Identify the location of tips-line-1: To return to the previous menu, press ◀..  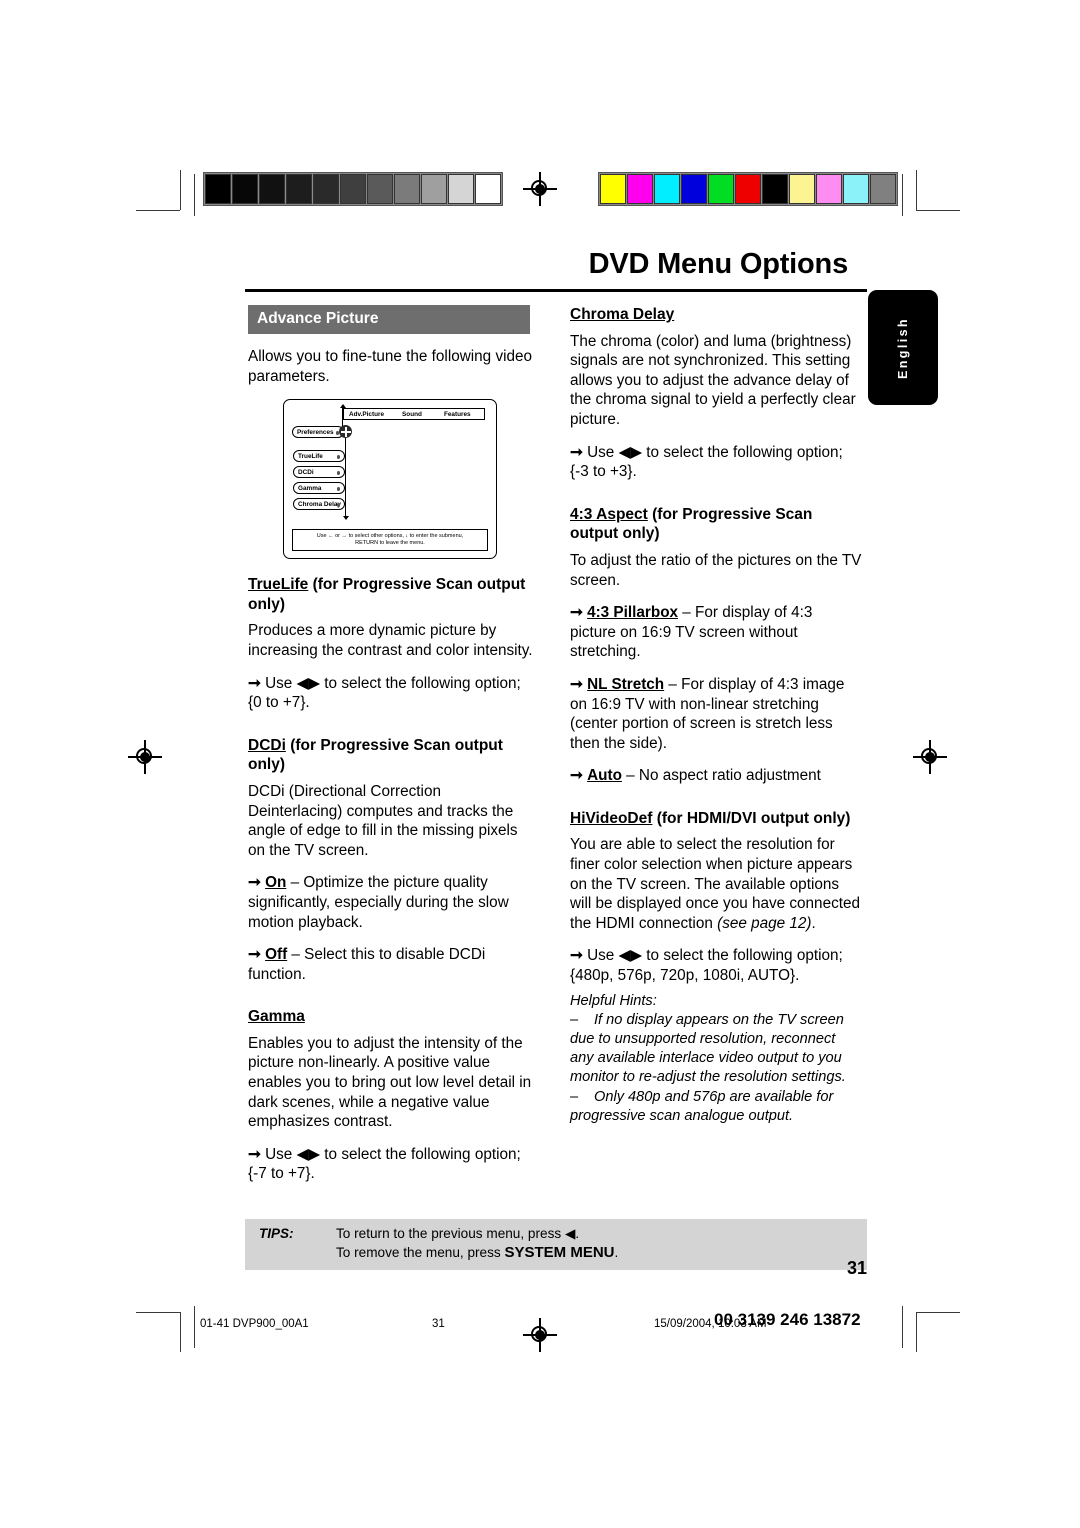
(601, 1234).